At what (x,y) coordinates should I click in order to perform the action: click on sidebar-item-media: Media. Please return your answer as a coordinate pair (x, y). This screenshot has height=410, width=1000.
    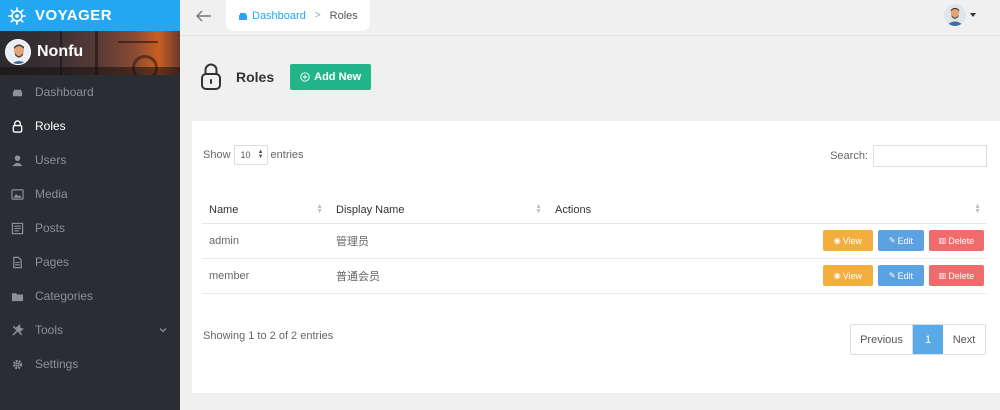
    Looking at the image, I should click on (90, 194).